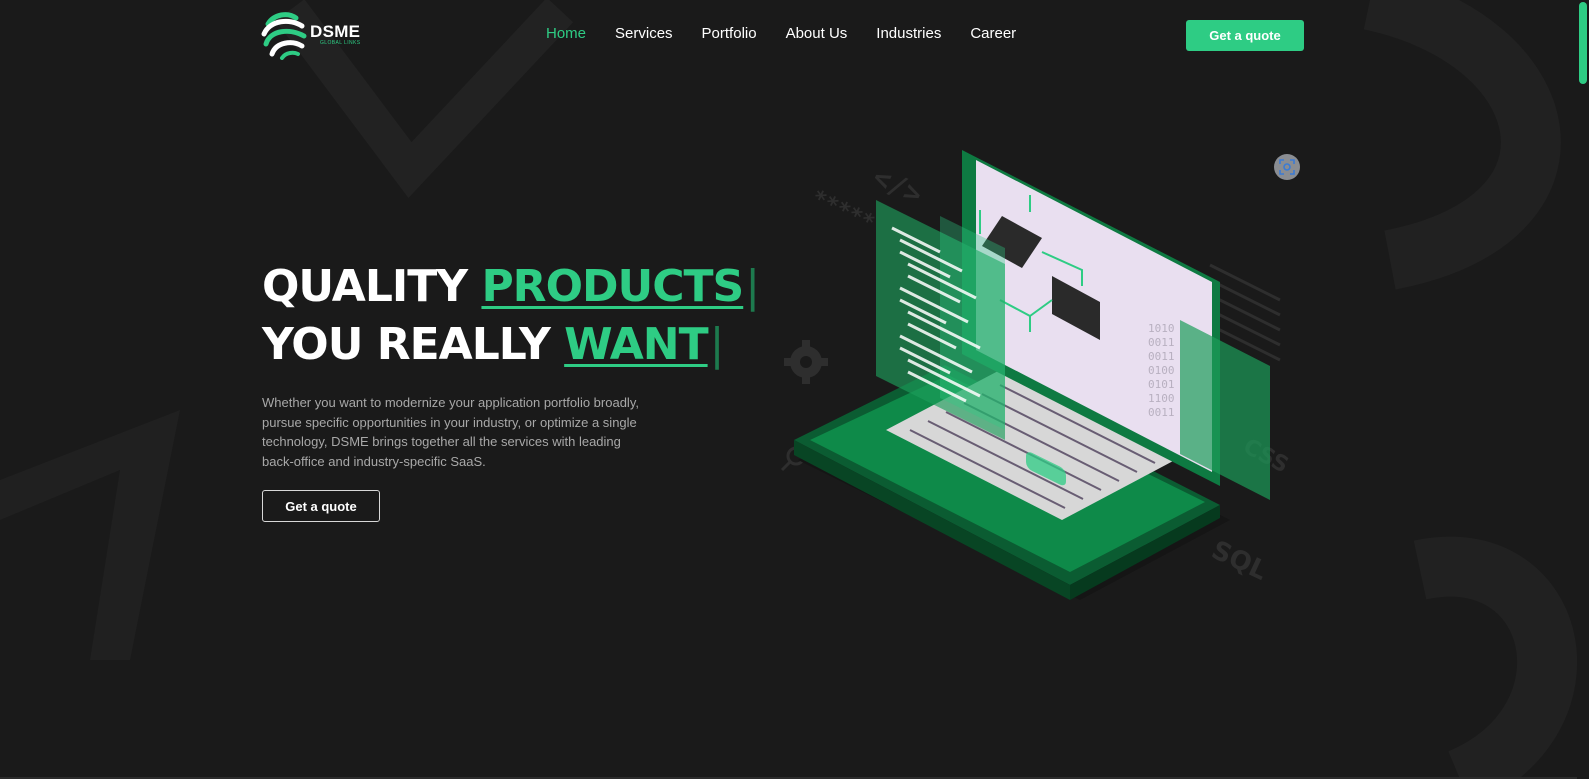  Describe the element at coordinates (1245, 35) in the screenshot. I see `header-get-quote-button: Get a quote` at that location.